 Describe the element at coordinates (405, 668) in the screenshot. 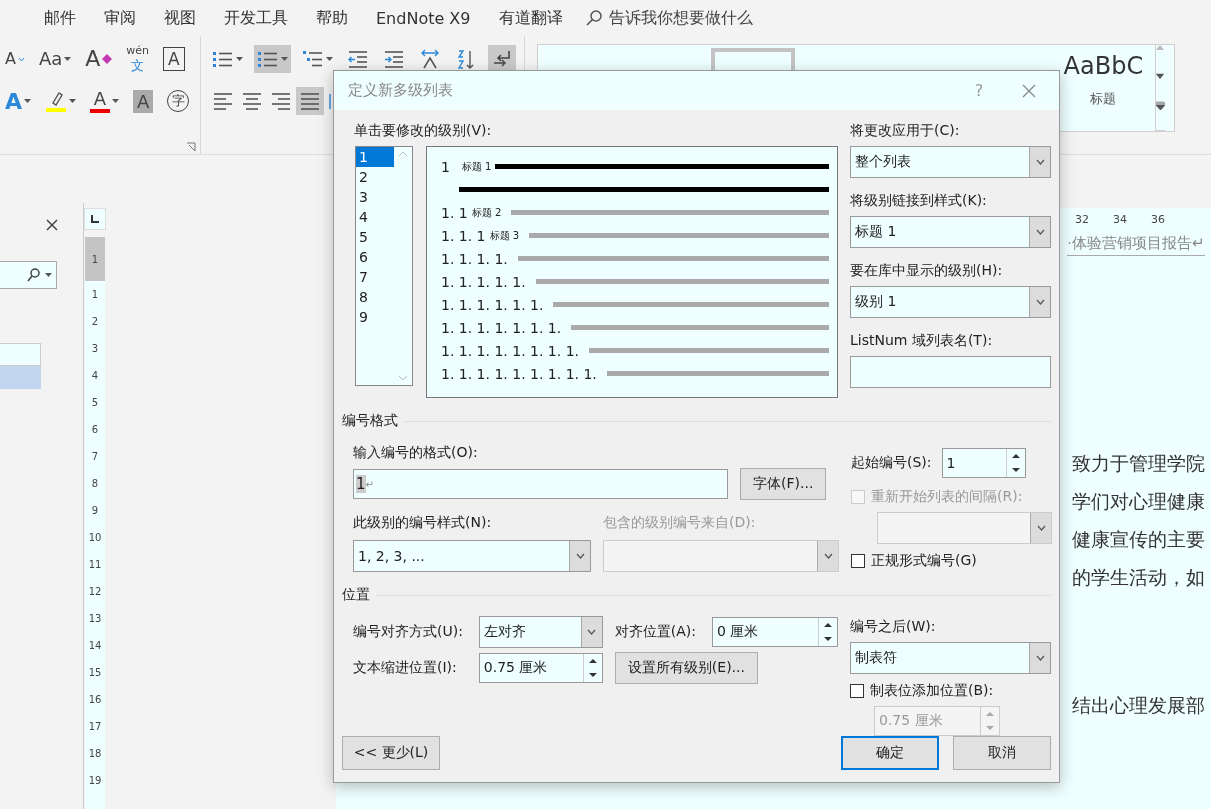

I see `field-label: 文本缩进位置(I):` at that location.